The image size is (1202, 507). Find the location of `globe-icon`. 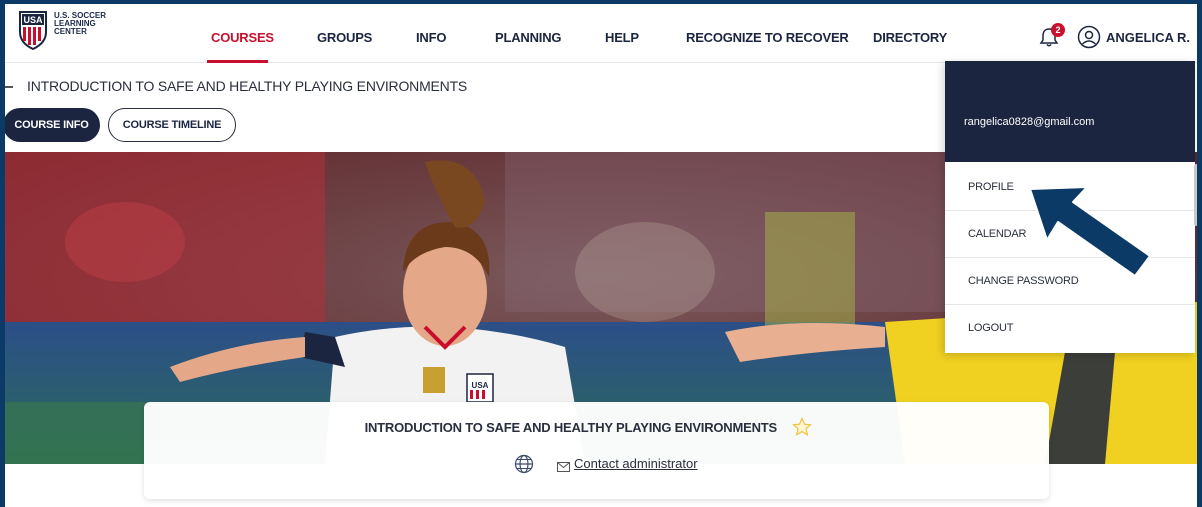

globe-icon is located at coordinates (524, 464).